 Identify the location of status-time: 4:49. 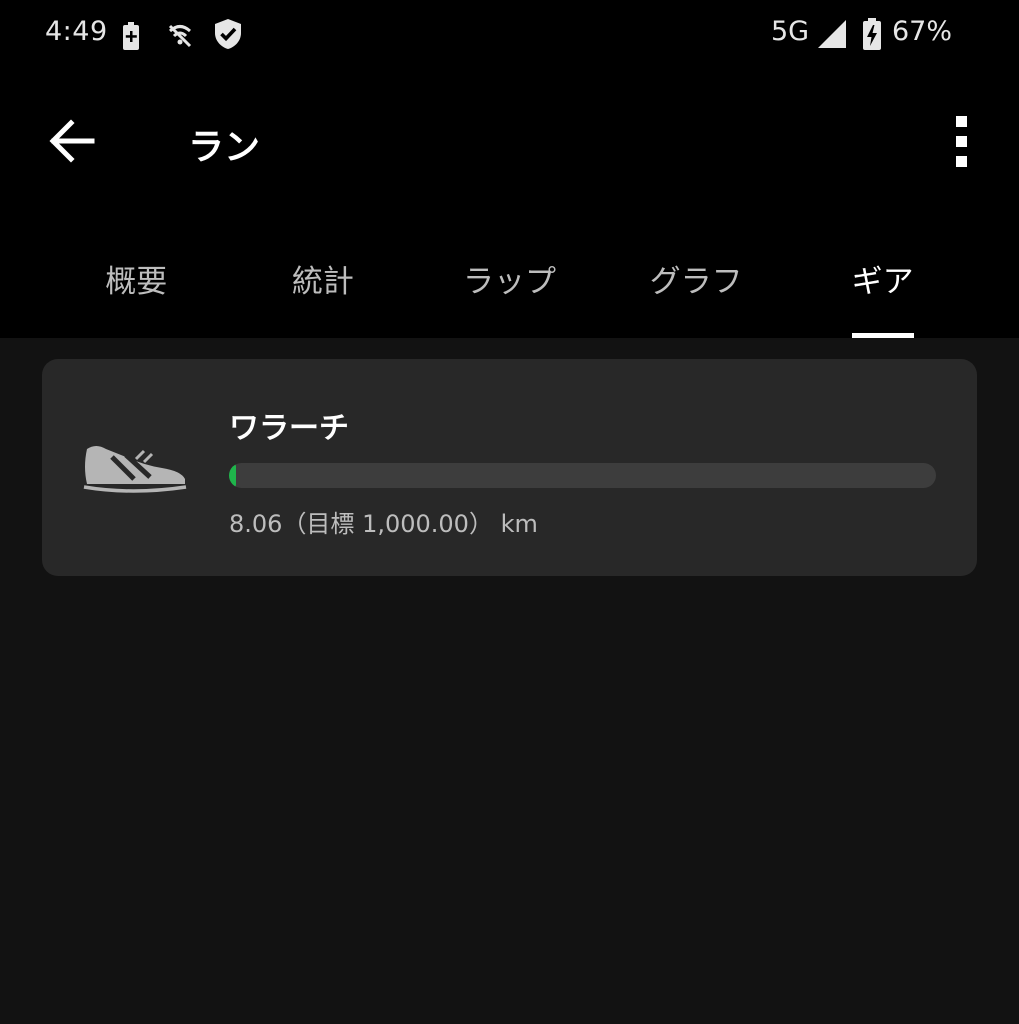
(76, 31).